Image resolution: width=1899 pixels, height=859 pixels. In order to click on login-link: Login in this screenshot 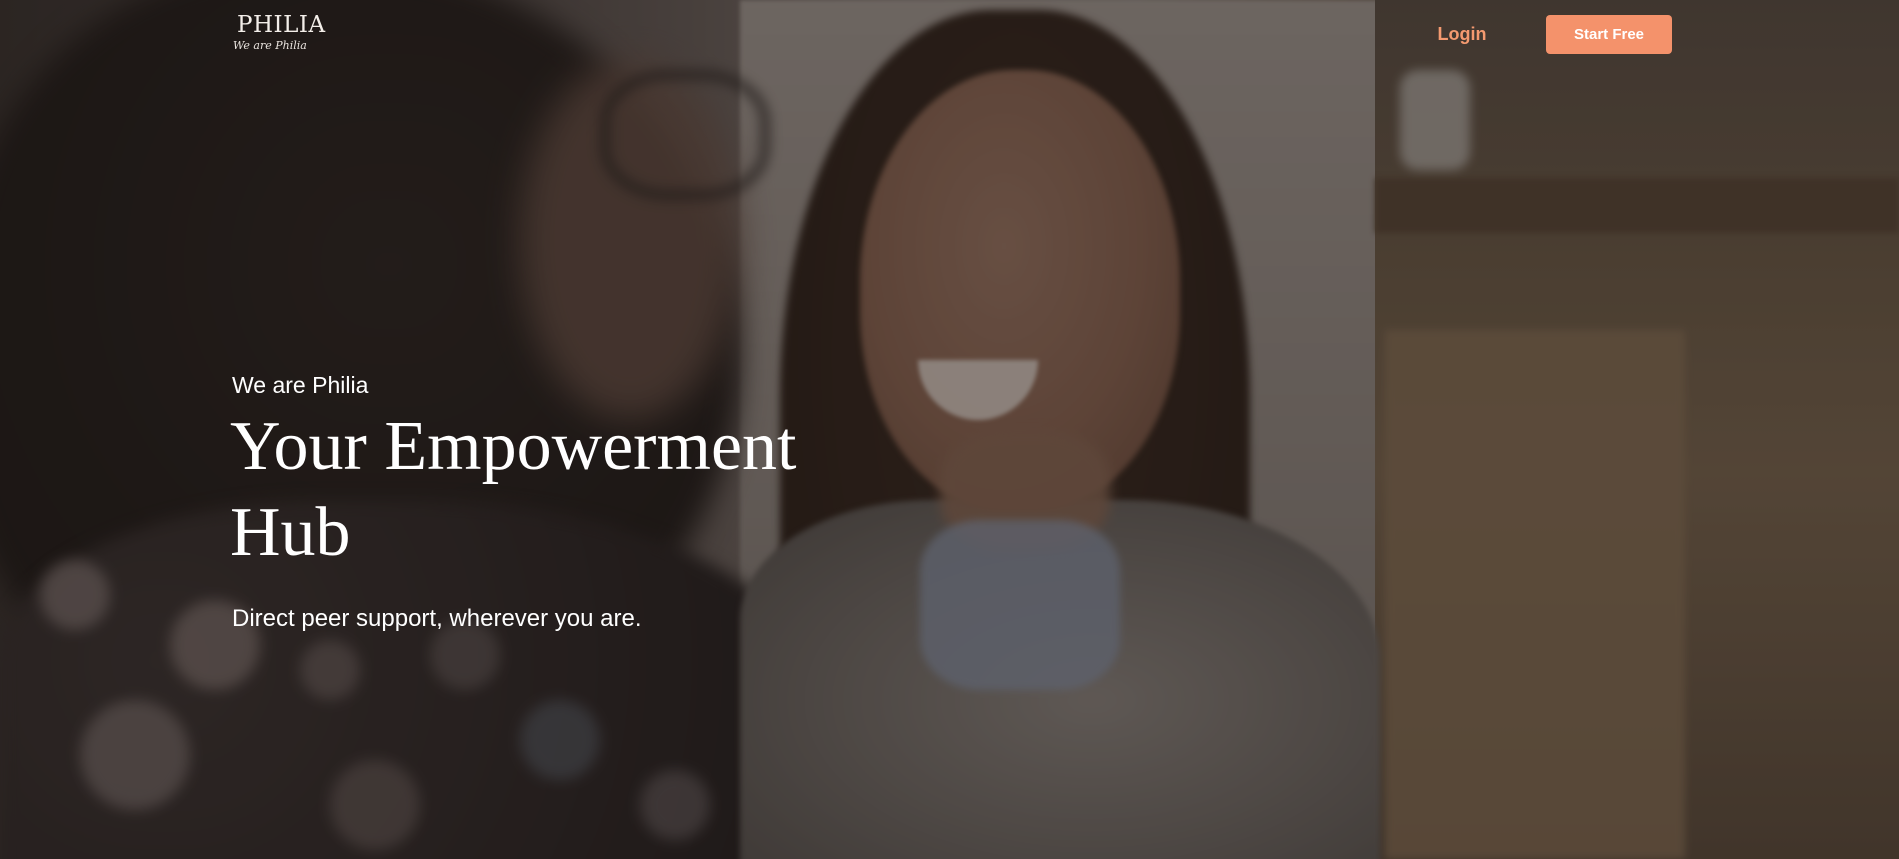, I will do `click(1462, 34)`.